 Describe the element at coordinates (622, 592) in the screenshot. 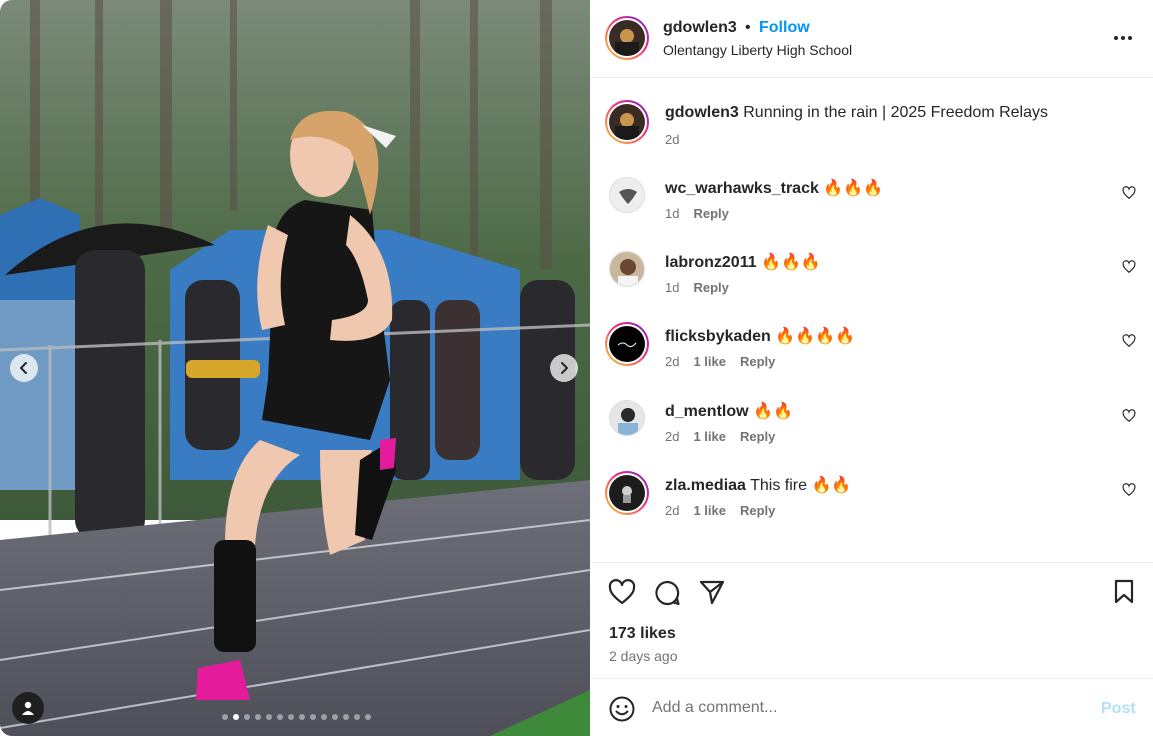

I see `like-icon` at that location.